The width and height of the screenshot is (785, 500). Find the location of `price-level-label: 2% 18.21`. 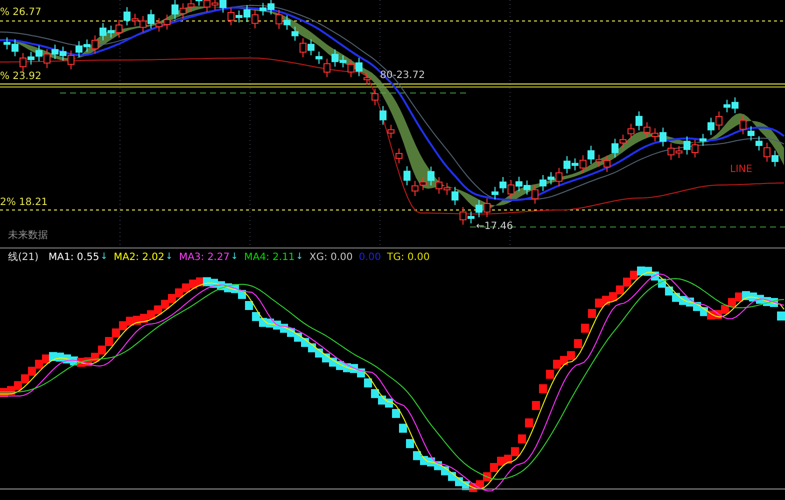

price-level-label: 2% 18.21 is located at coordinates (24, 203).